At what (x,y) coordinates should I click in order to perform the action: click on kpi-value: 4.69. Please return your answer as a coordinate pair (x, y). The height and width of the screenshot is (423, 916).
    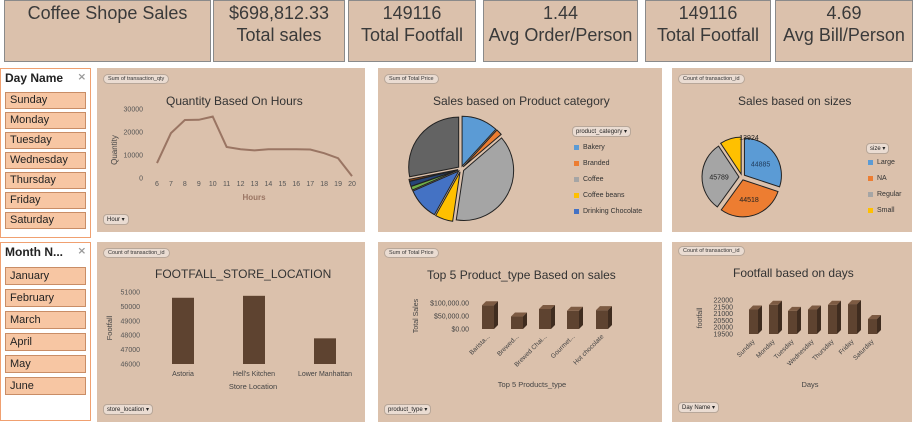
    Looking at the image, I should click on (844, 13).